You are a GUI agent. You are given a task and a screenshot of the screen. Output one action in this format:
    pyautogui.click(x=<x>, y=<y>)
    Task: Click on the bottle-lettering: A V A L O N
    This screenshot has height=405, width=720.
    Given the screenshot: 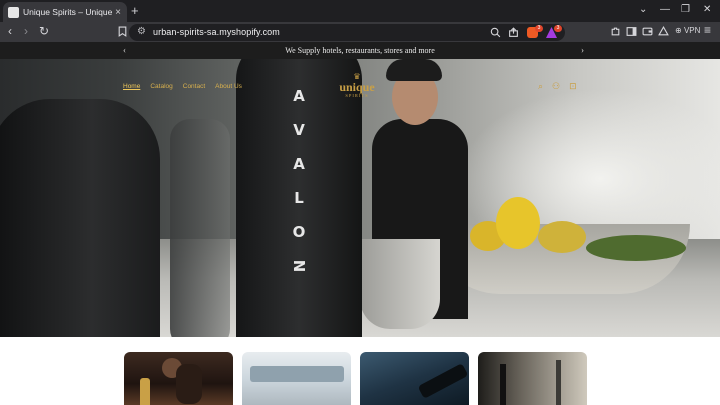 What is the action you would take?
    pyautogui.click(x=299, y=181)
    